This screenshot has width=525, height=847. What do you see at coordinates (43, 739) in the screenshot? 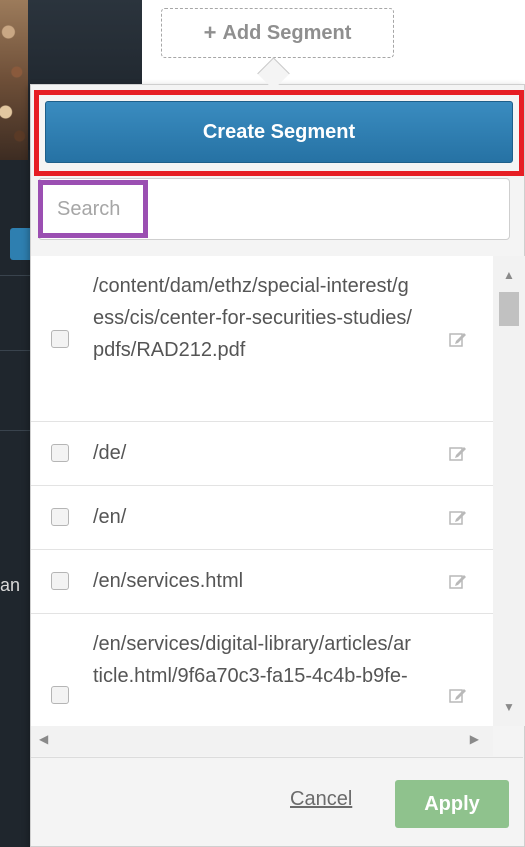
I see `scroll-left-icon: ◀` at bounding box center [43, 739].